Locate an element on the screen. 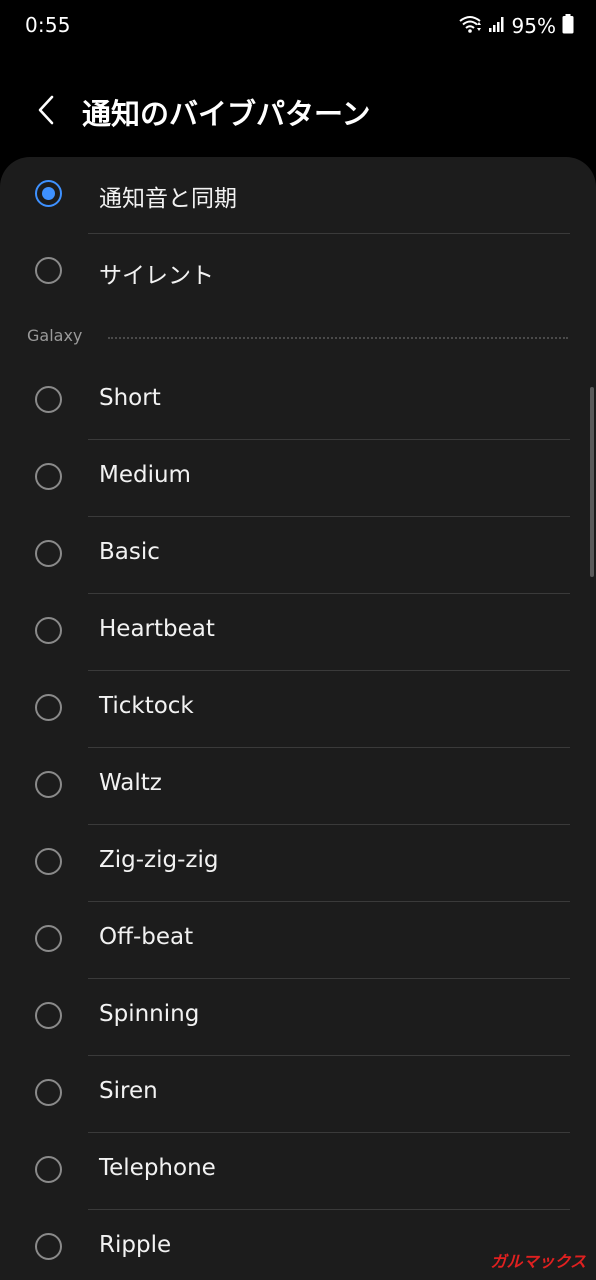 The height and width of the screenshot is (1280, 596). option-row: Basic is located at coordinates (298, 555).